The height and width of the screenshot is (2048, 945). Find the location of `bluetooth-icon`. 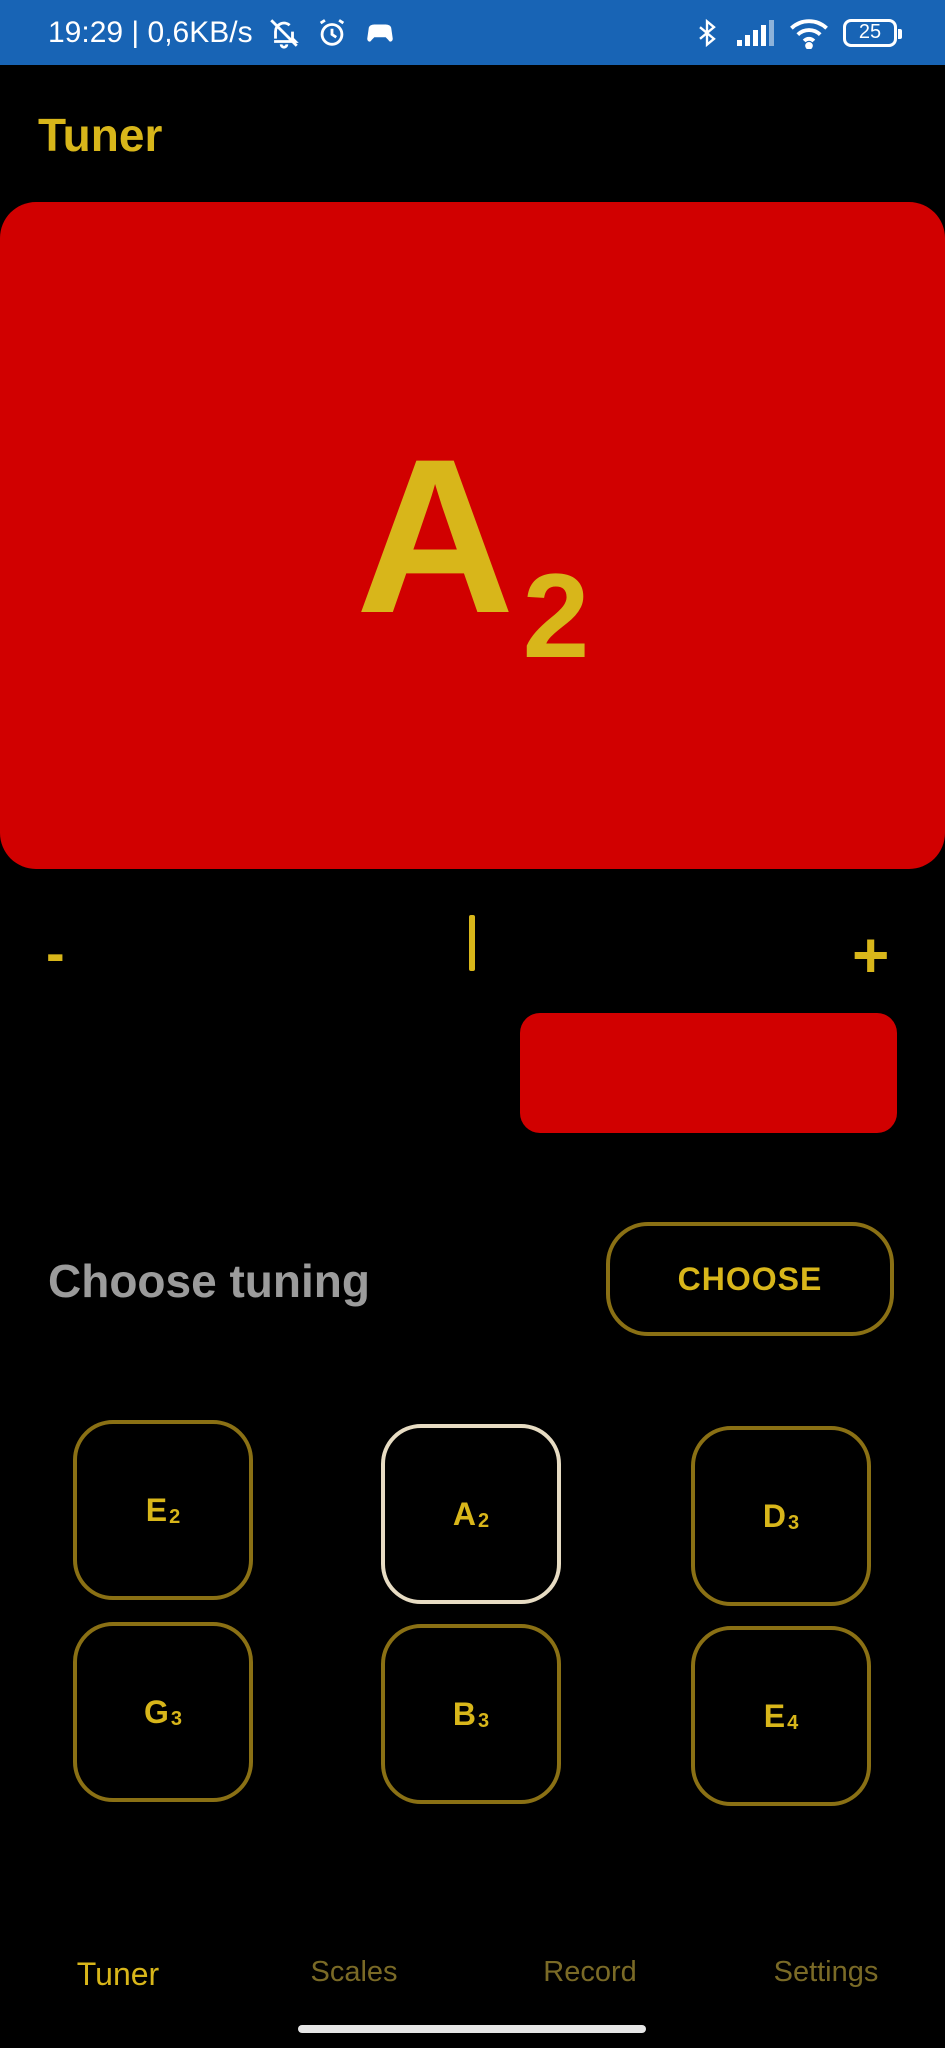

bluetooth-icon is located at coordinates (707, 33).